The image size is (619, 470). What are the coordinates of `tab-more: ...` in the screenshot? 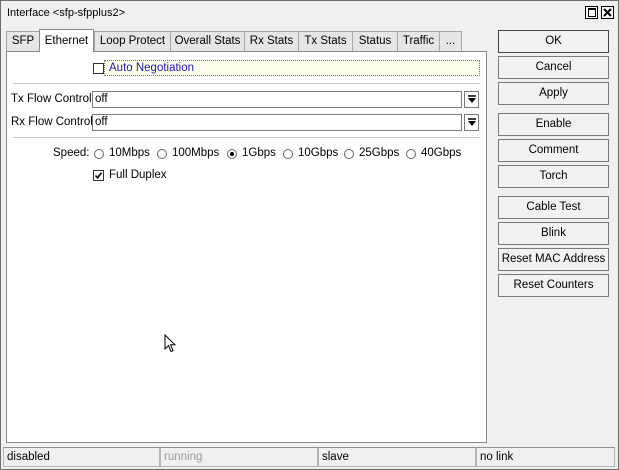 It's located at (450, 41).